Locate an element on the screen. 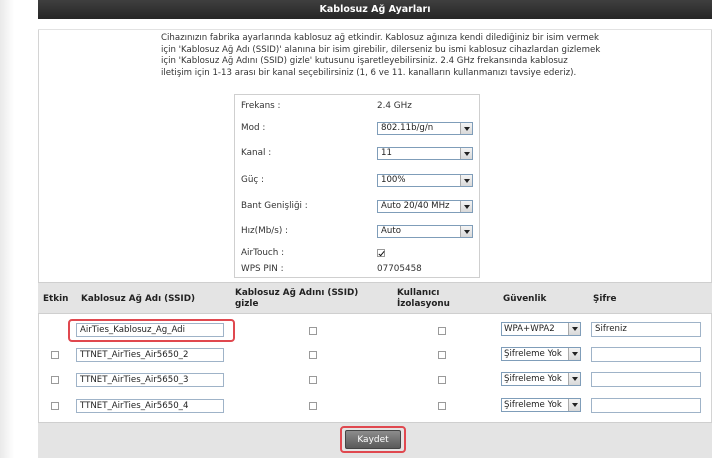 Image resolution: width=716 pixels, height=458 pixels. mode-selected-value: 802.11b/g/n is located at coordinates (407, 128).